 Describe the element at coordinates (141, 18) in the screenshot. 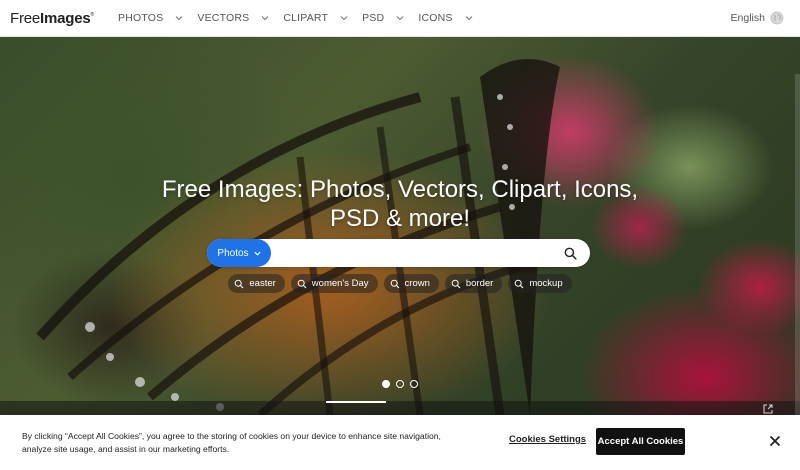

I see `nav-photos-label: PHOTOS` at that location.